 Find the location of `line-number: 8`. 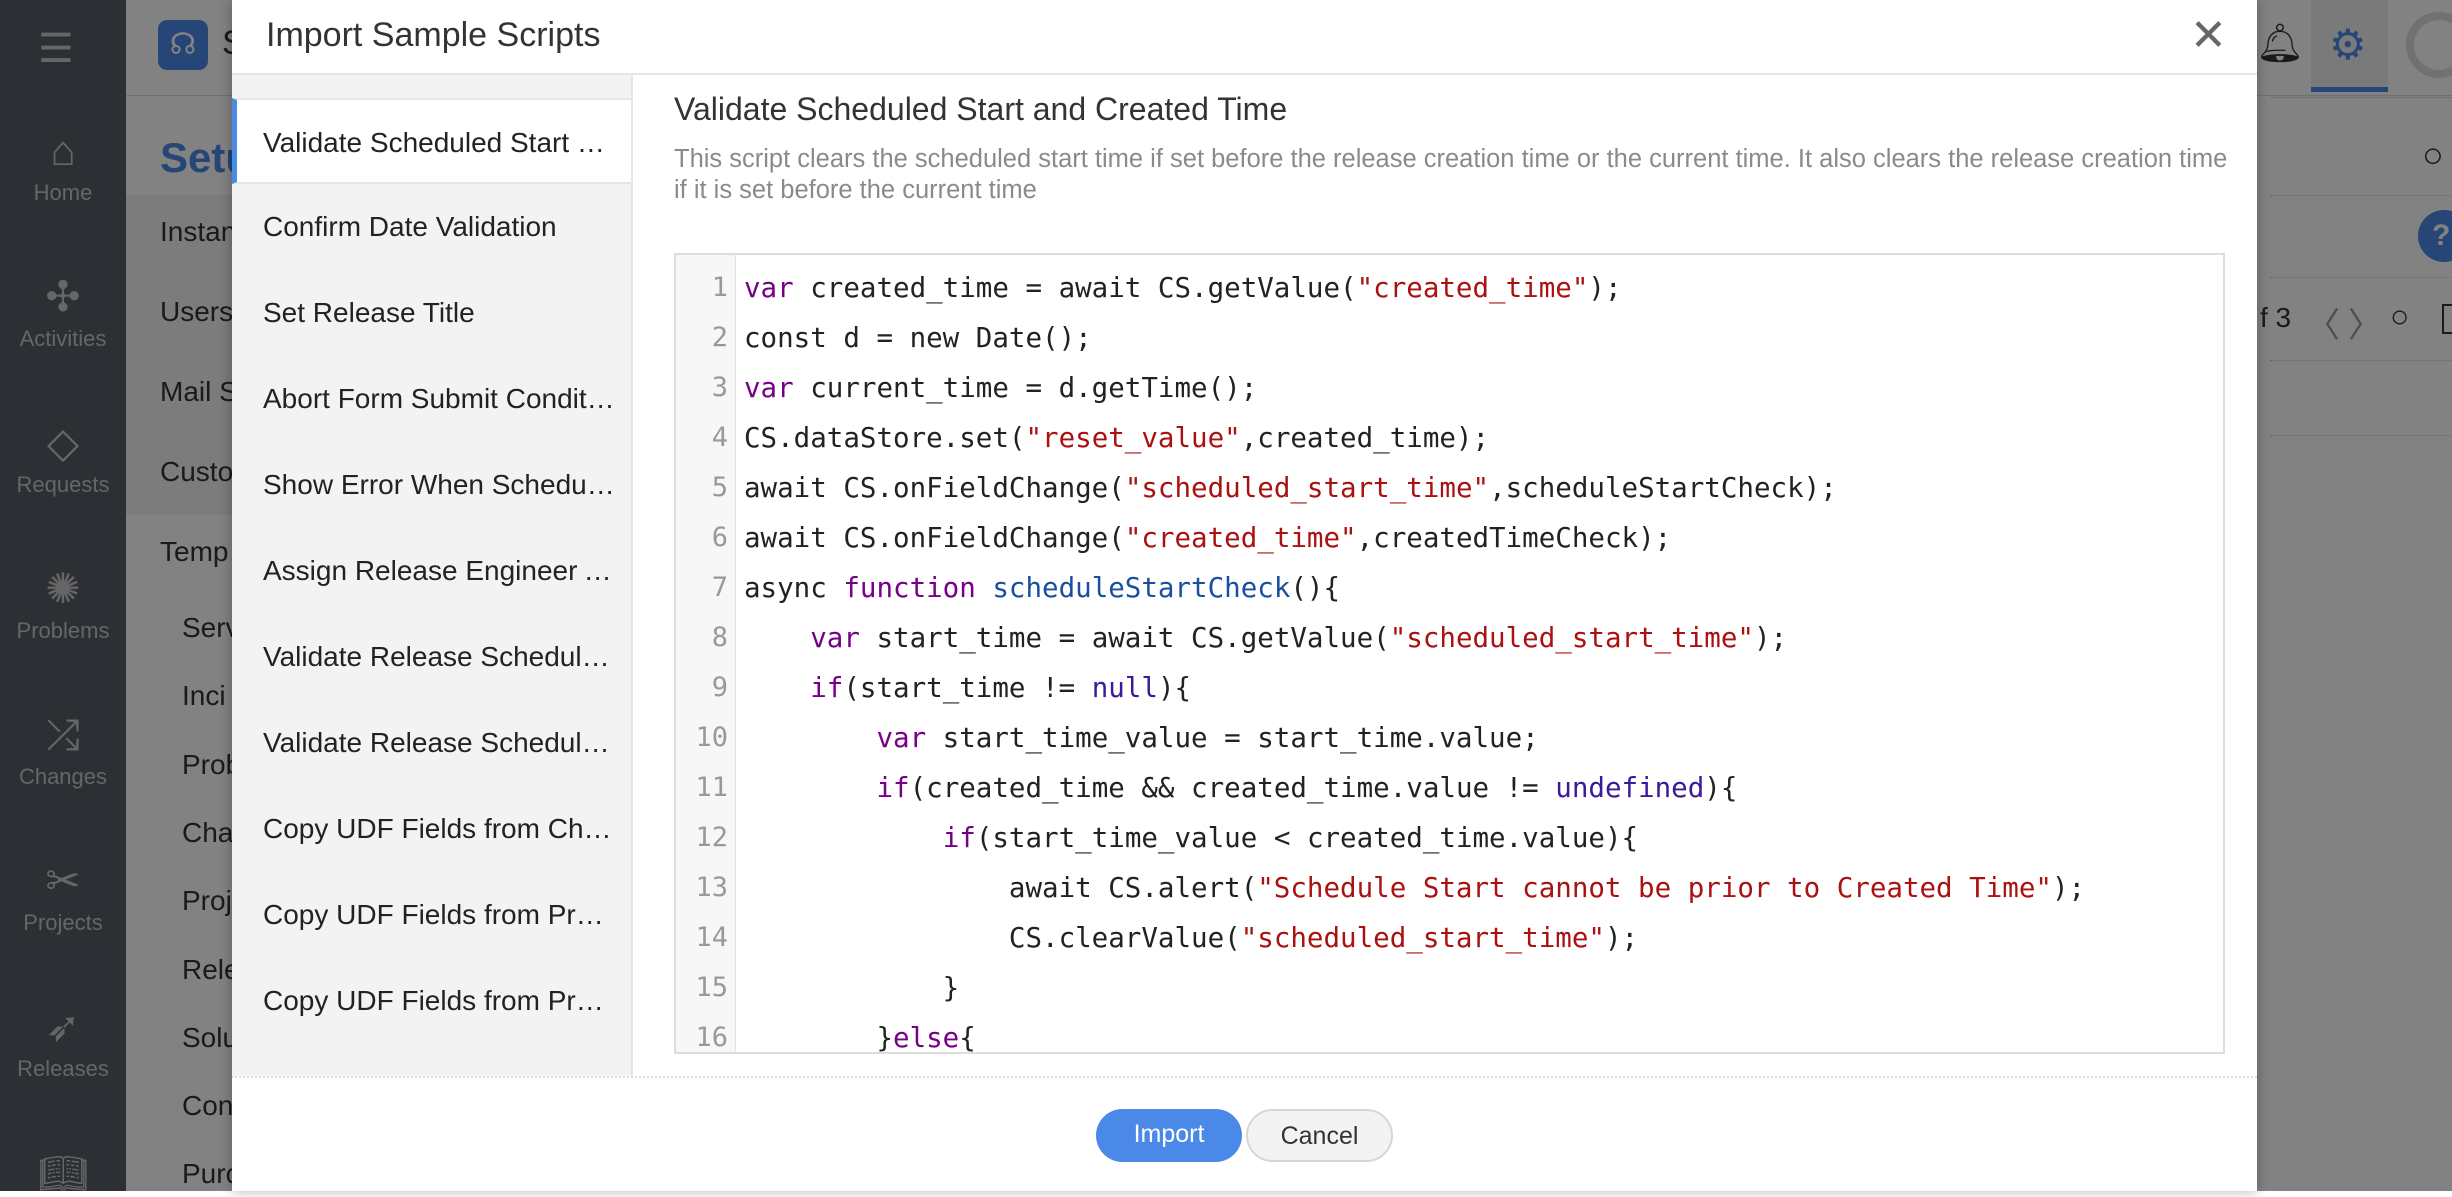

line-number: 8 is located at coordinates (719, 637).